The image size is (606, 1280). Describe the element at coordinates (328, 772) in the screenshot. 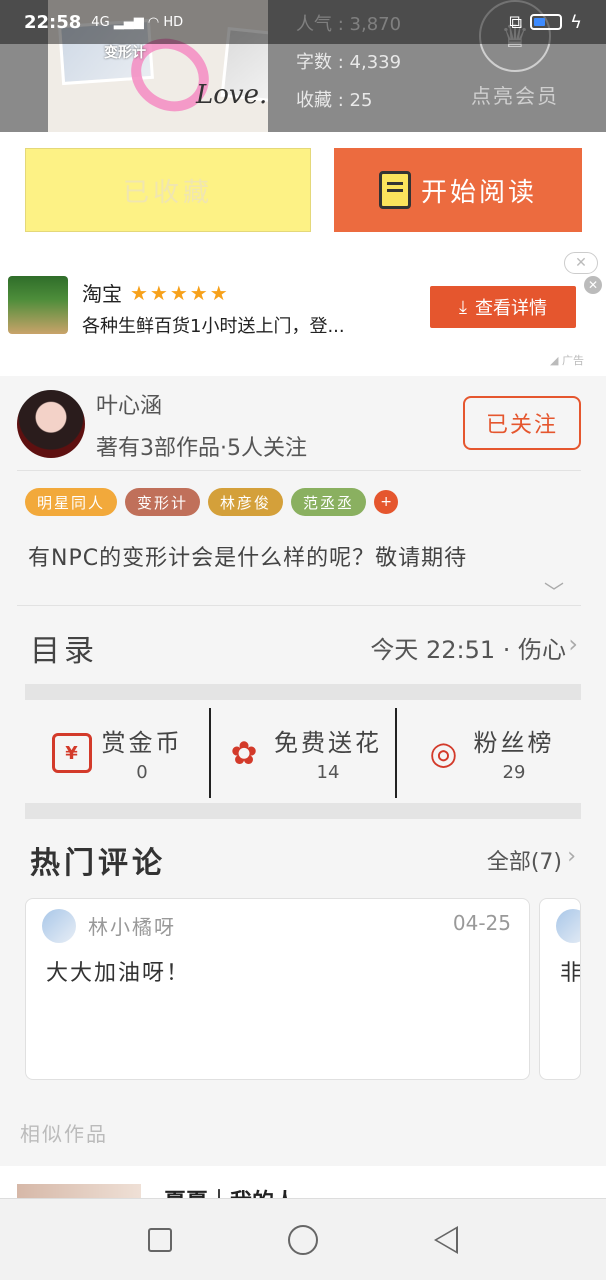

I see `reward-count: 14` at that location.